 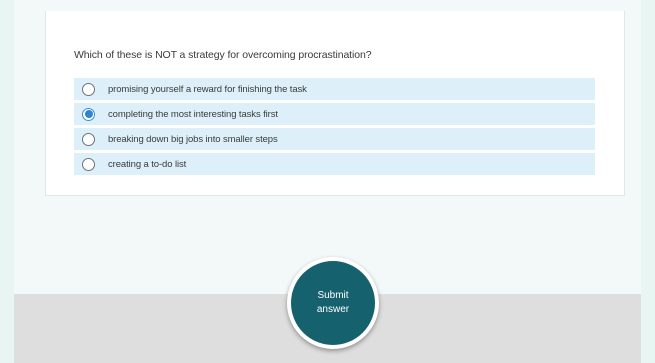 I want to click on radio-button-reward, so click(x=88, y=89).